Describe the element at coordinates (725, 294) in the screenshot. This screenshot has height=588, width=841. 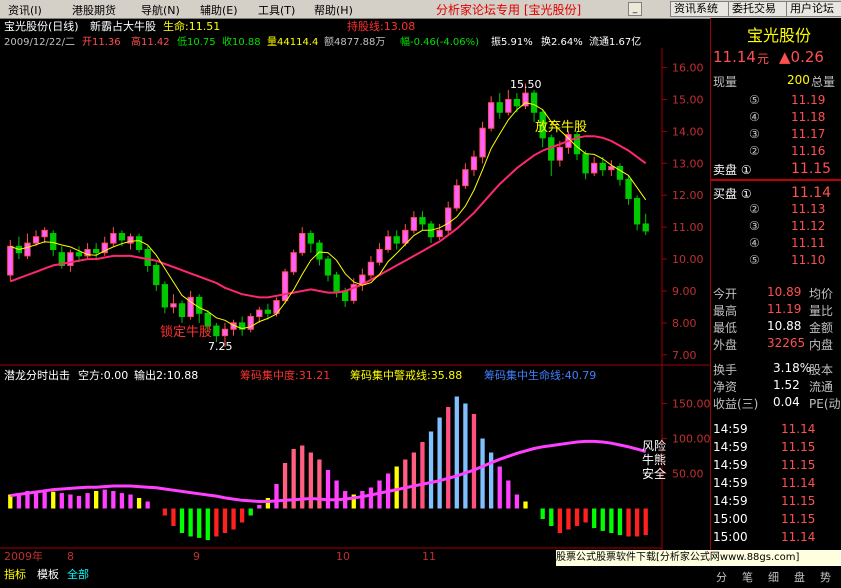
I see `stat-label: 今开` at that location.